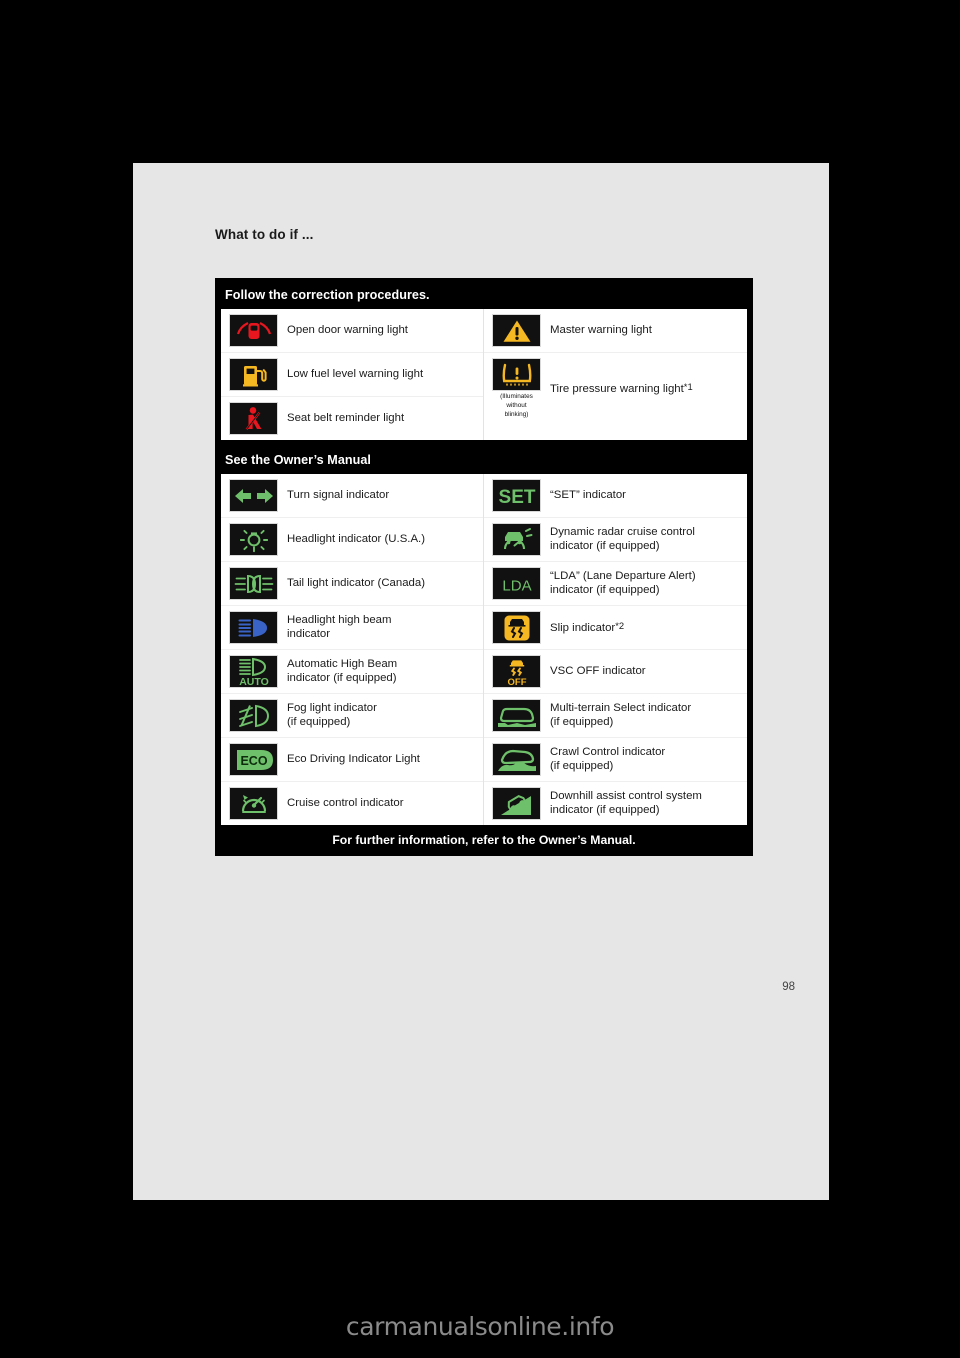  I want to click on indicator-row: Cruise control indicator, so click(352, 803).